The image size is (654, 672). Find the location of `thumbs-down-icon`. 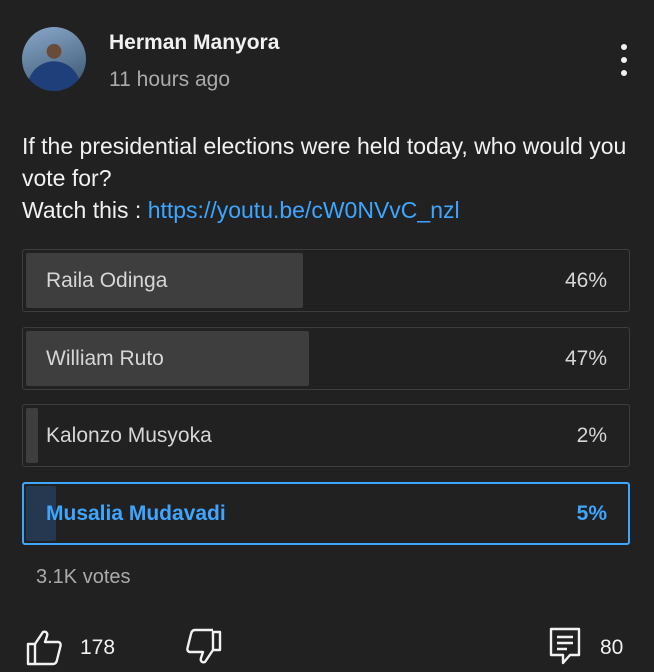

thumbs-down-icon is located at coordinates (204, 647).